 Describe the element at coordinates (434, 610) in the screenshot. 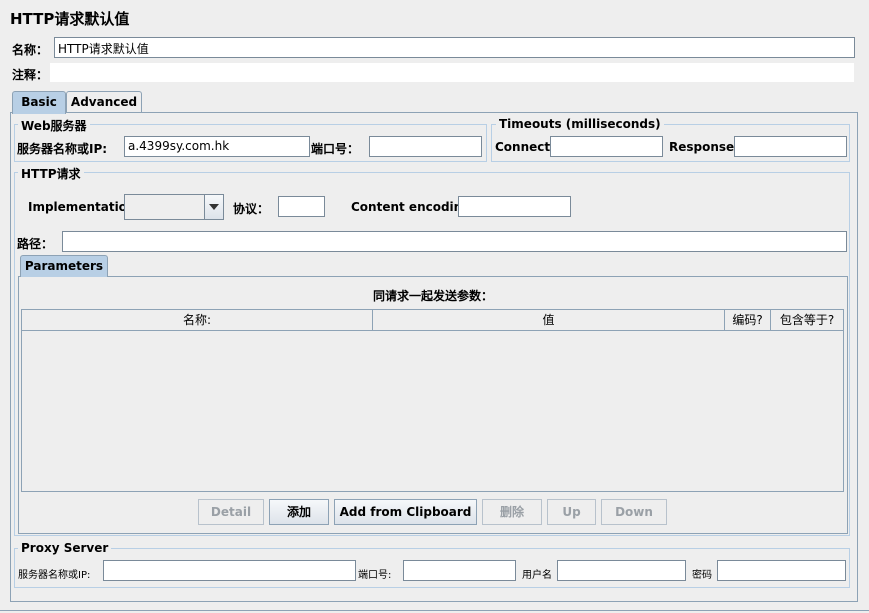

I see `bottom-divider` at that location.